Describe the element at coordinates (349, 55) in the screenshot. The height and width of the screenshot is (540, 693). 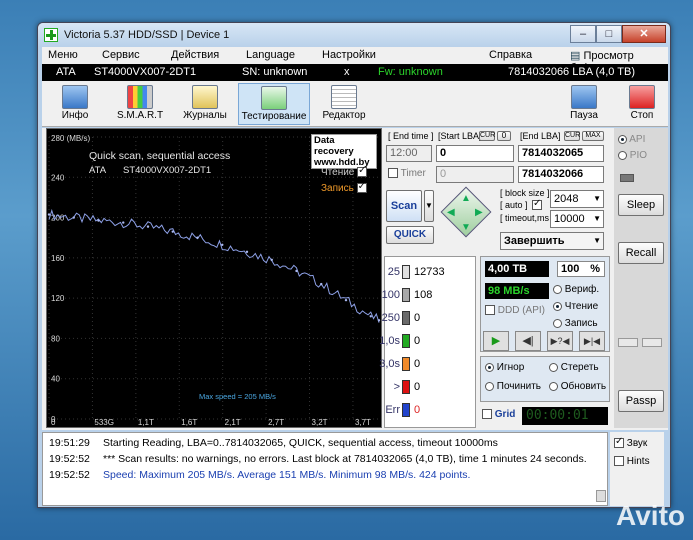
I see `menu-settings: Настройки` at that location.